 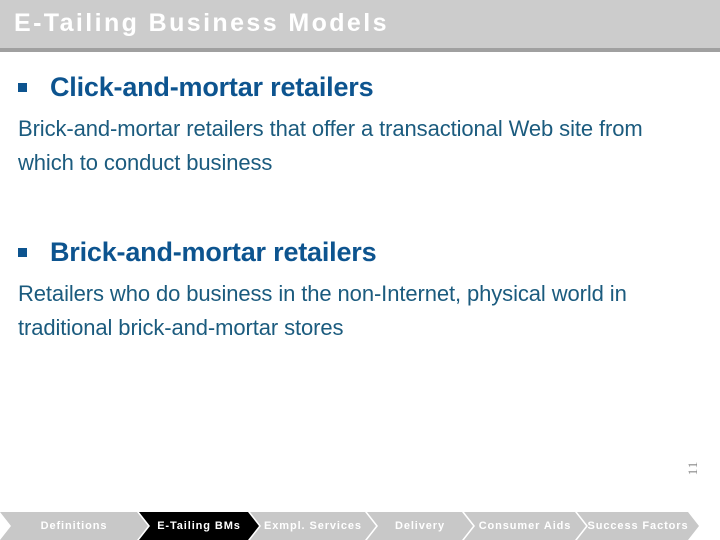 I want to click on nav-tab-delivery: Delivery, so click(x=420, y=526).